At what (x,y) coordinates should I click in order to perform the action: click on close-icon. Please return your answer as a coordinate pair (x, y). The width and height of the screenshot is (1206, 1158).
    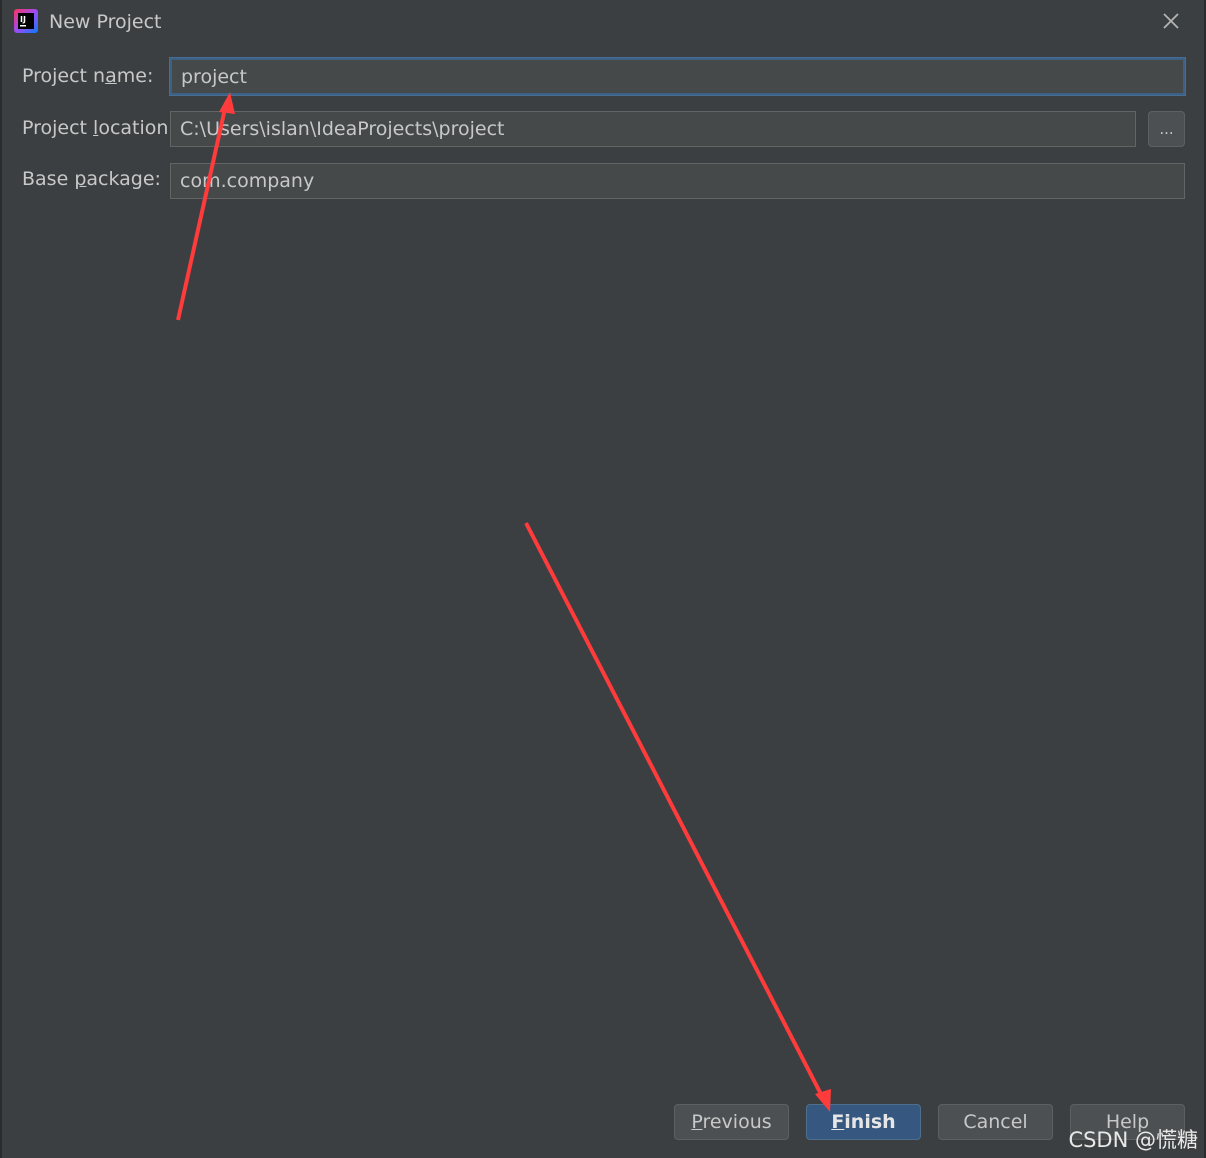
    Looking at the image, I should click on (1171, 21).